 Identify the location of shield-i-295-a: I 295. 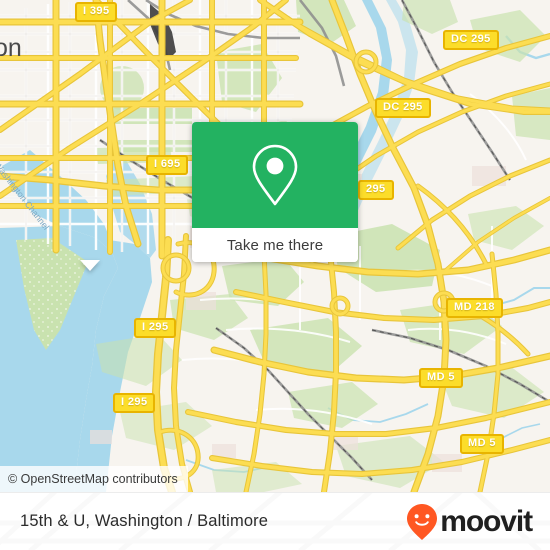
(155, 328).